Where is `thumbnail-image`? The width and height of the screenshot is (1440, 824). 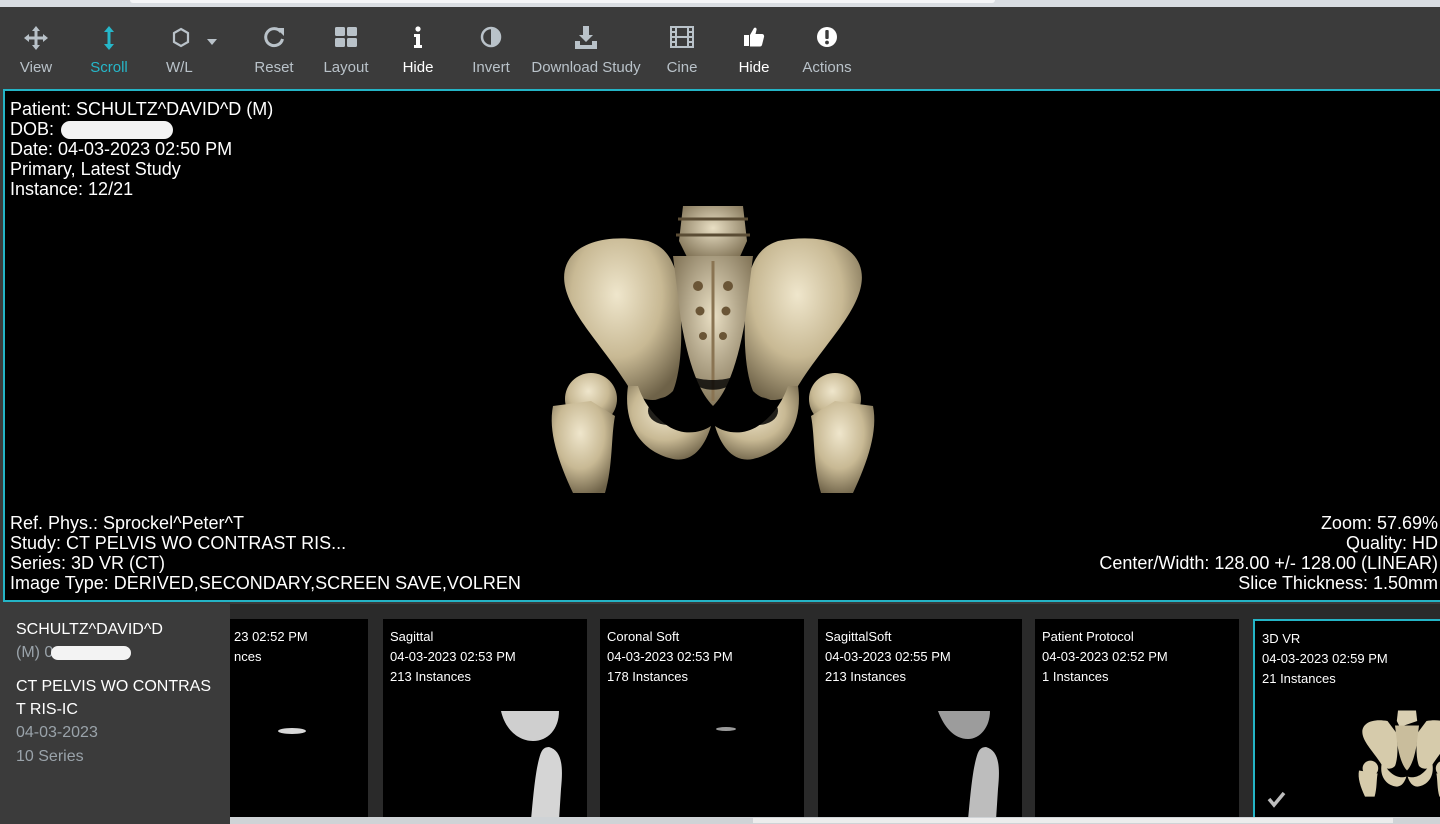
thumbnail-image is located at coordinates (292, 731).